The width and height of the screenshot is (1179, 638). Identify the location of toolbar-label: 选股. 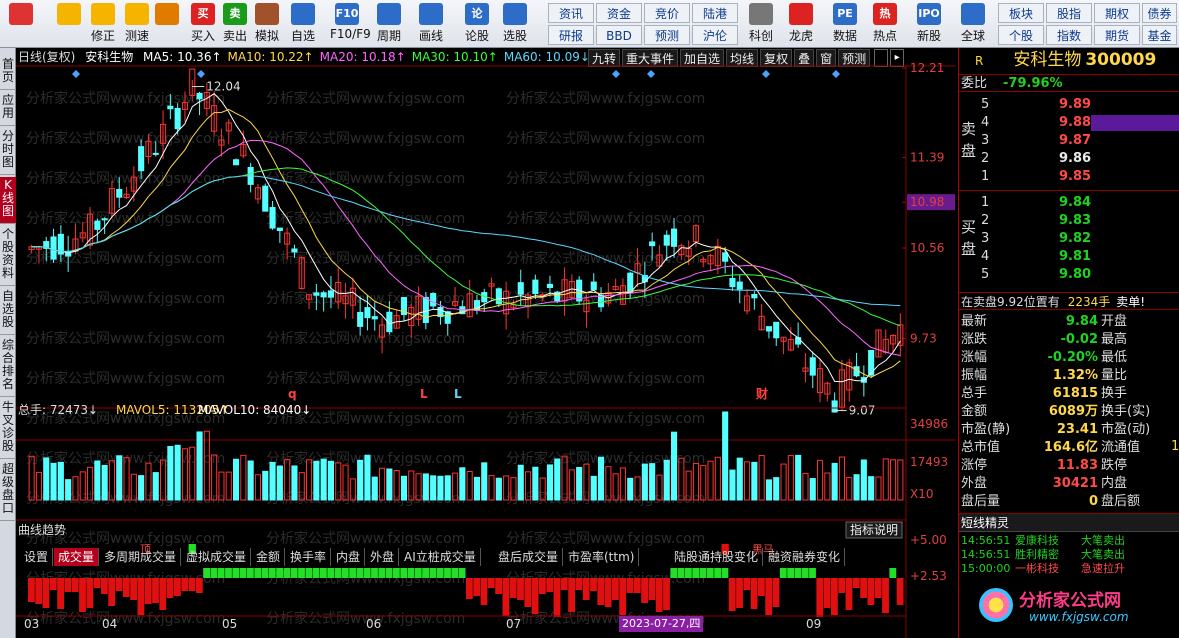
(514, 36).